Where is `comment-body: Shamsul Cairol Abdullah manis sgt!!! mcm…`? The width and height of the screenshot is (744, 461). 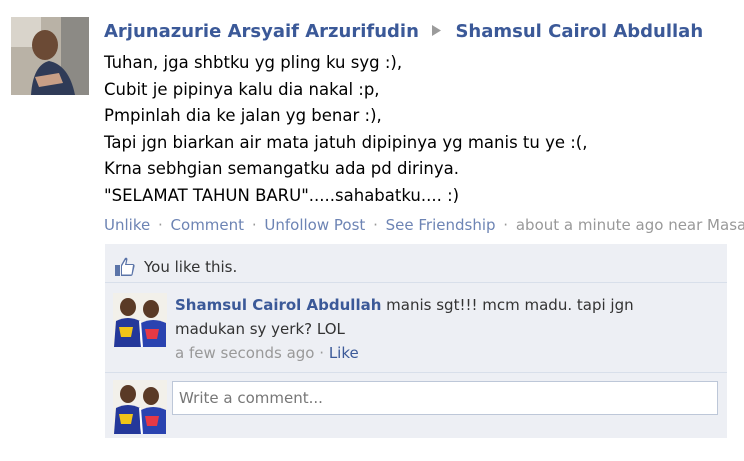 comment-body: Shamsul Cairol Abdullah manis sgt!!! mcm… is located at coordinates (445, 329).